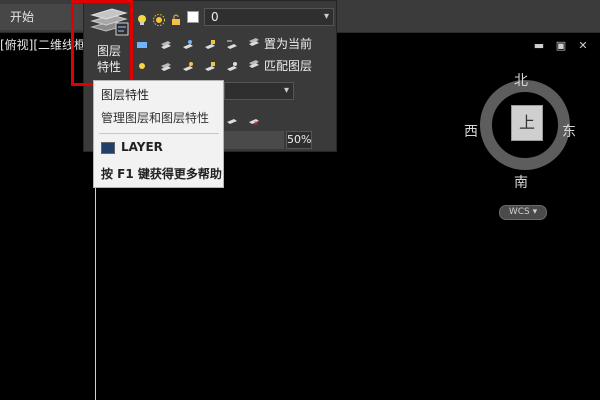  Describe the element at coordinates (299, 140) in the screenshot. I see `transparency-value: 50%` at that location.